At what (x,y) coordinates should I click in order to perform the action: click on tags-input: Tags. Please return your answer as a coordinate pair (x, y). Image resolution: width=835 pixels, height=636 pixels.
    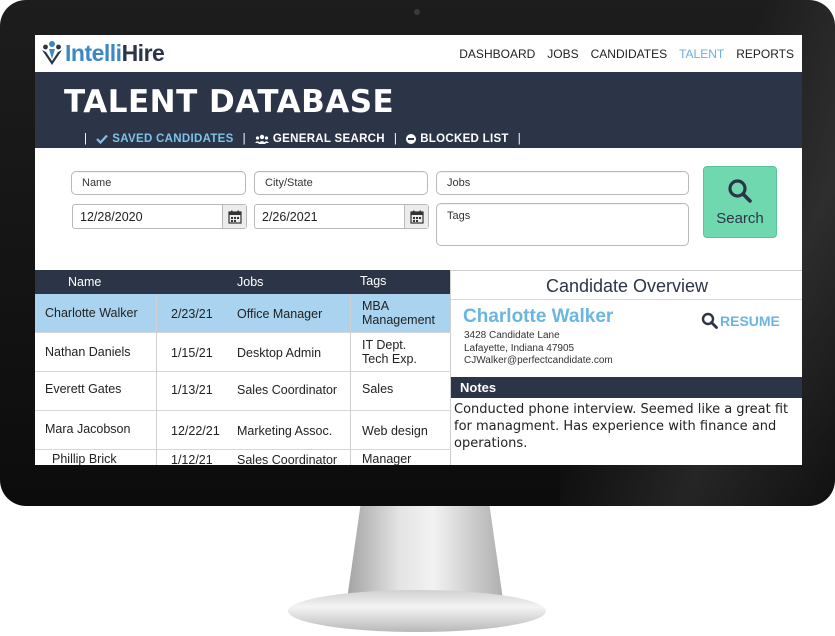
    Looking at the image, I should click on (562, 224).